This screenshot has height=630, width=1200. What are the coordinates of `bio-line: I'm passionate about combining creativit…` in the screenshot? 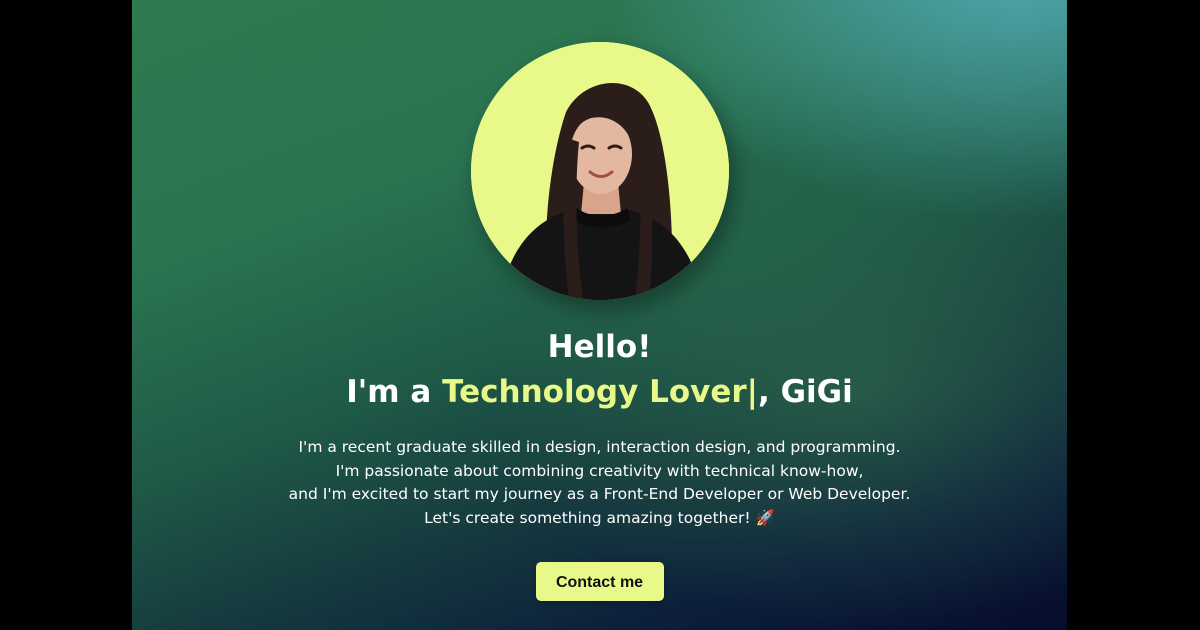 It's located at (599, 470).